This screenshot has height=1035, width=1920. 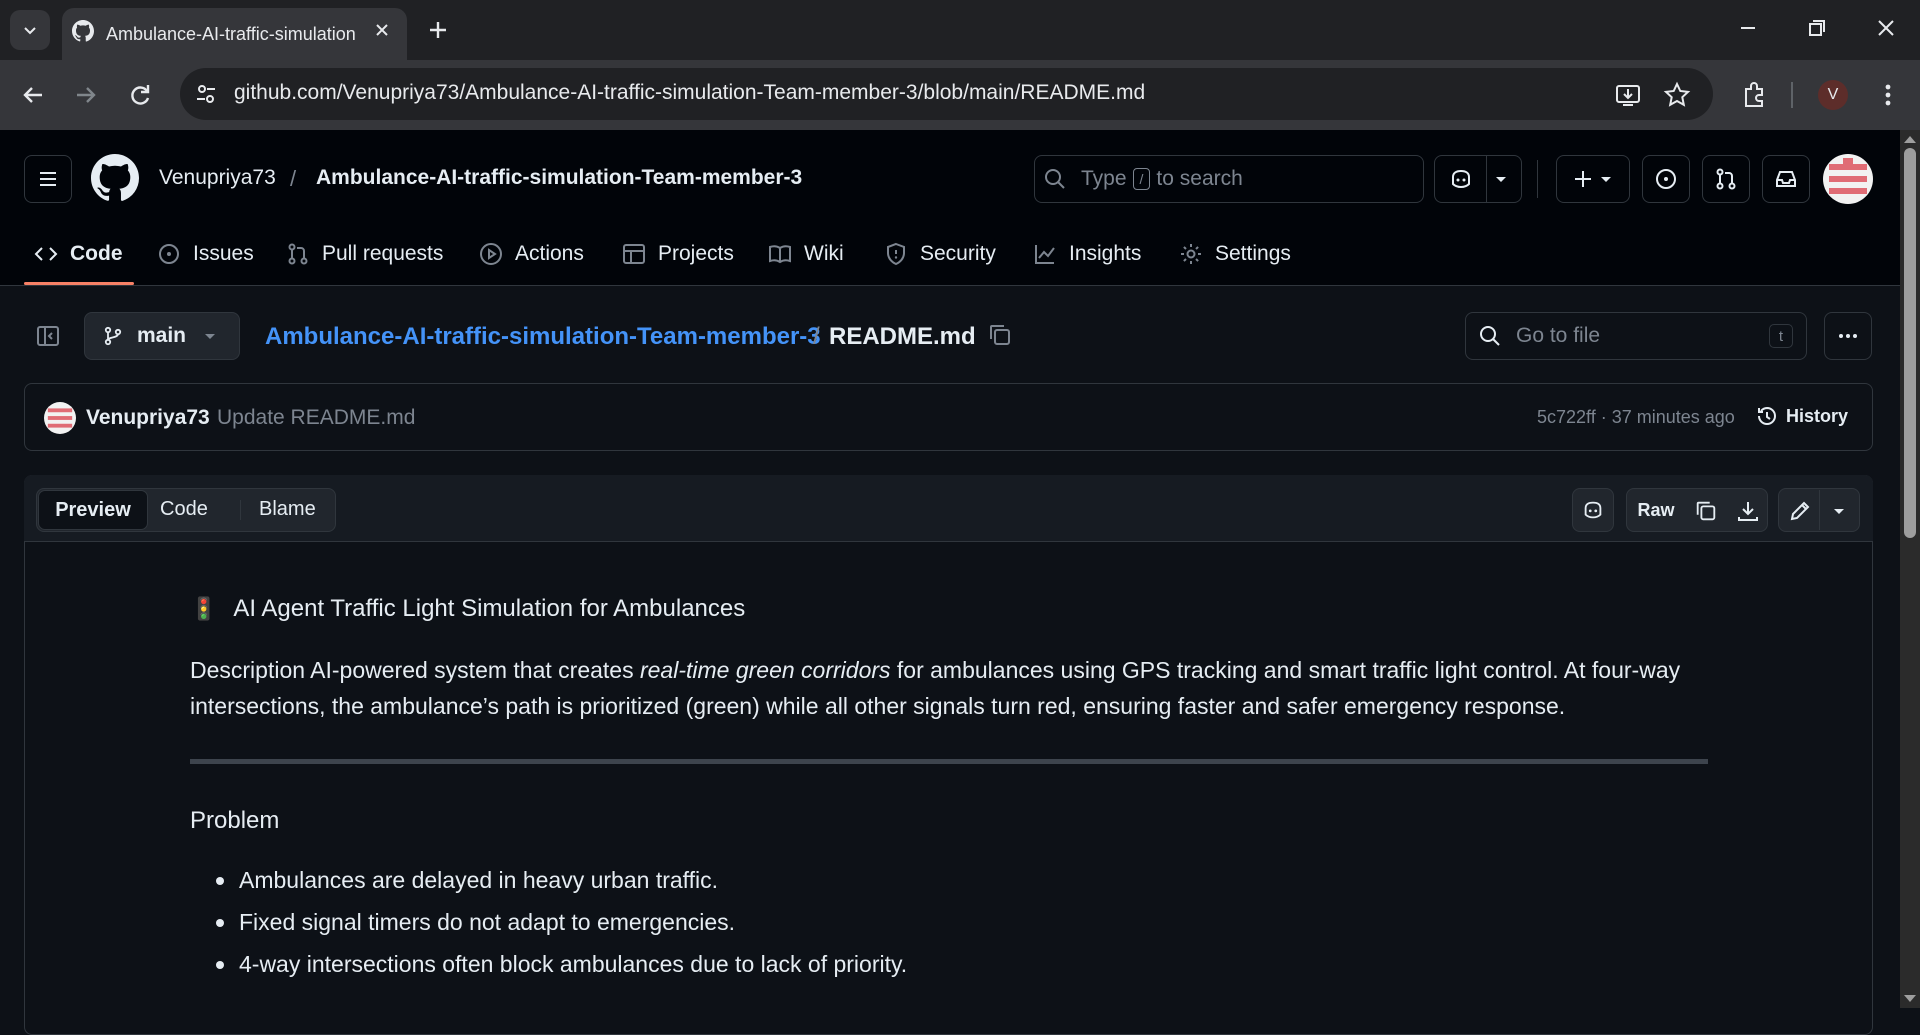 I want to click on pull-requests-button, so click(x=1726, y=179).